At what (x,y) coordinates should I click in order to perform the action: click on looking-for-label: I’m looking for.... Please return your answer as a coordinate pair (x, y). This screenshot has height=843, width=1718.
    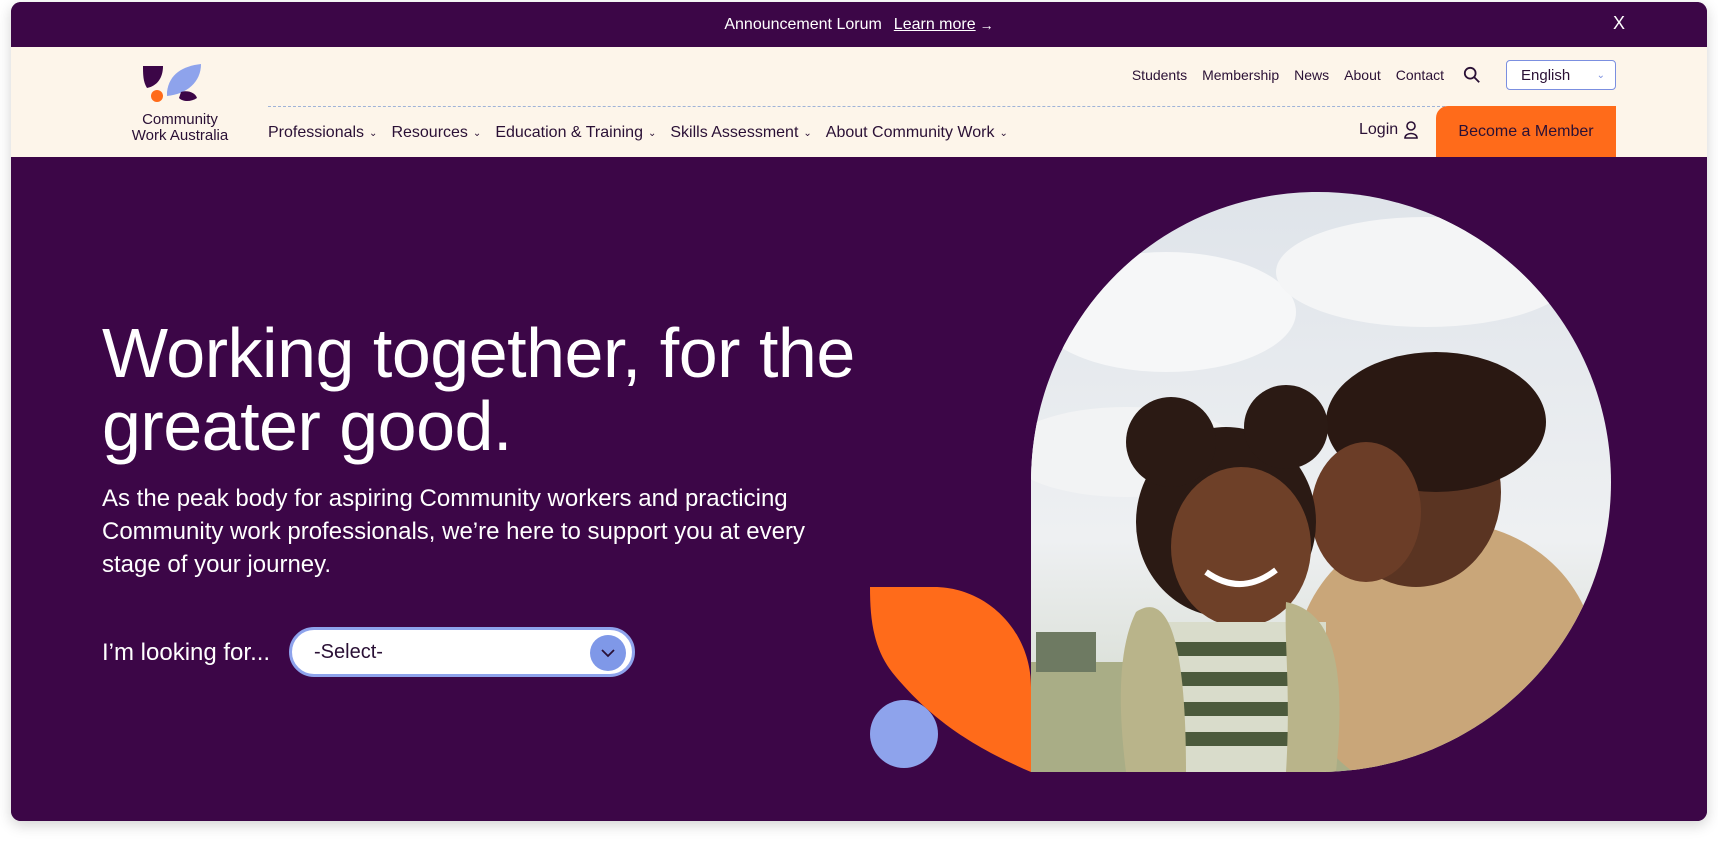
    Looking at the image, I should click on (186, 652).